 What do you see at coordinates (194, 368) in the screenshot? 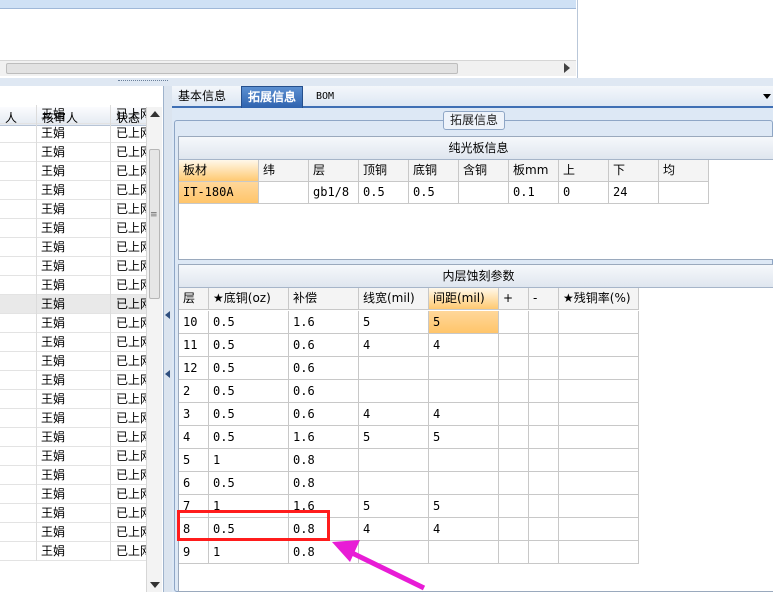
I see `etch-data-cell: 12` at bounding box center [194, 368].